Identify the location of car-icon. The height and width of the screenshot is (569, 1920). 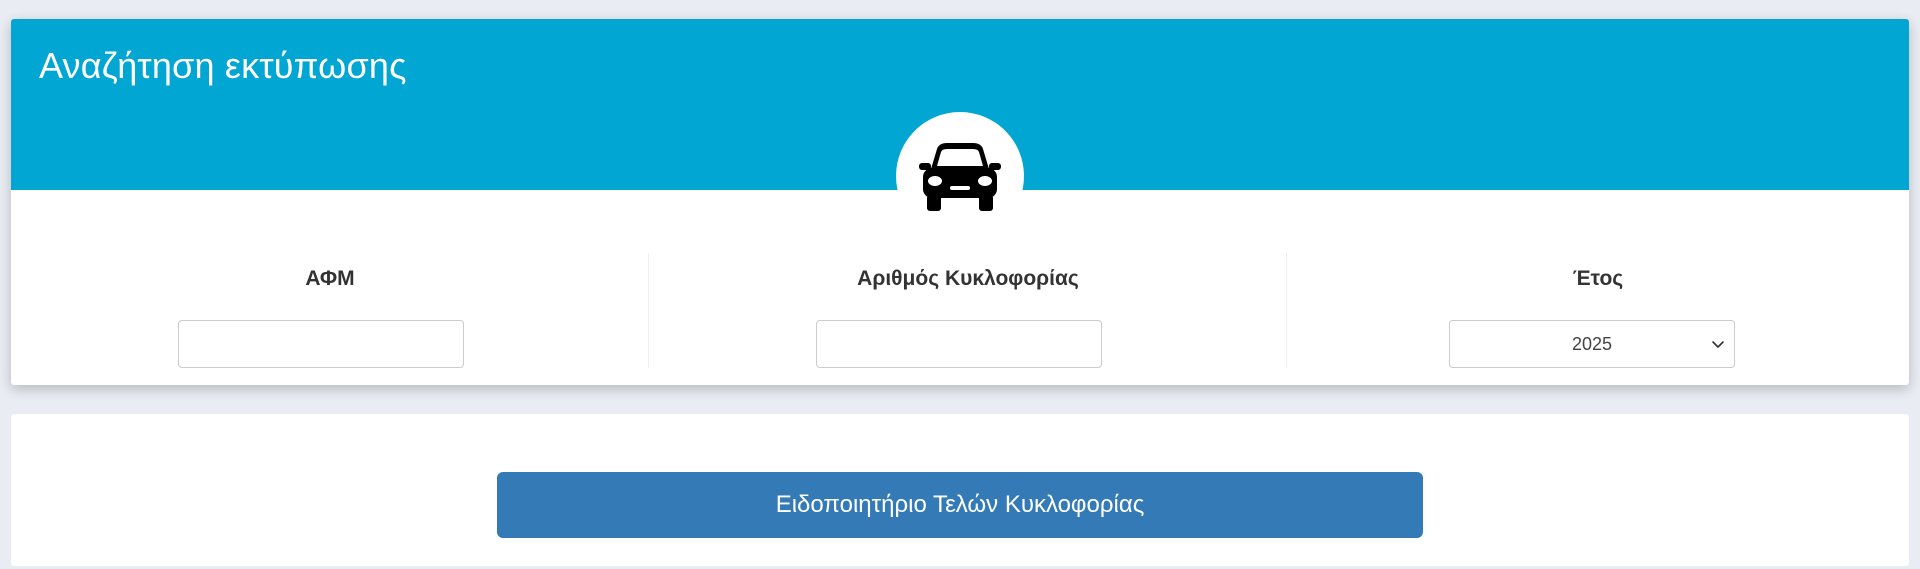
(960, 177).